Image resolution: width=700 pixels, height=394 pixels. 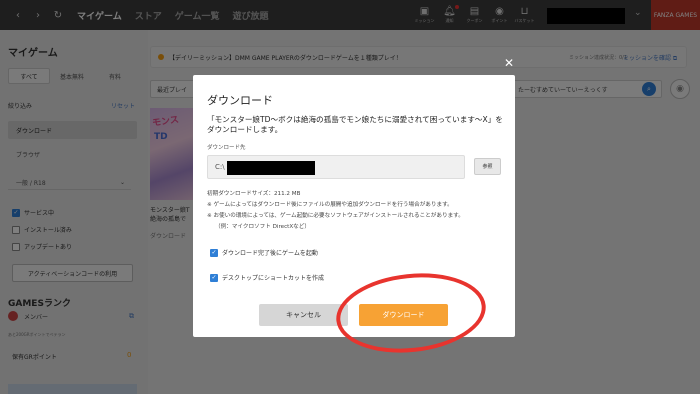 I want to click on check-label: デスクトップにショートカットを作成, so click(x=273, y=278).